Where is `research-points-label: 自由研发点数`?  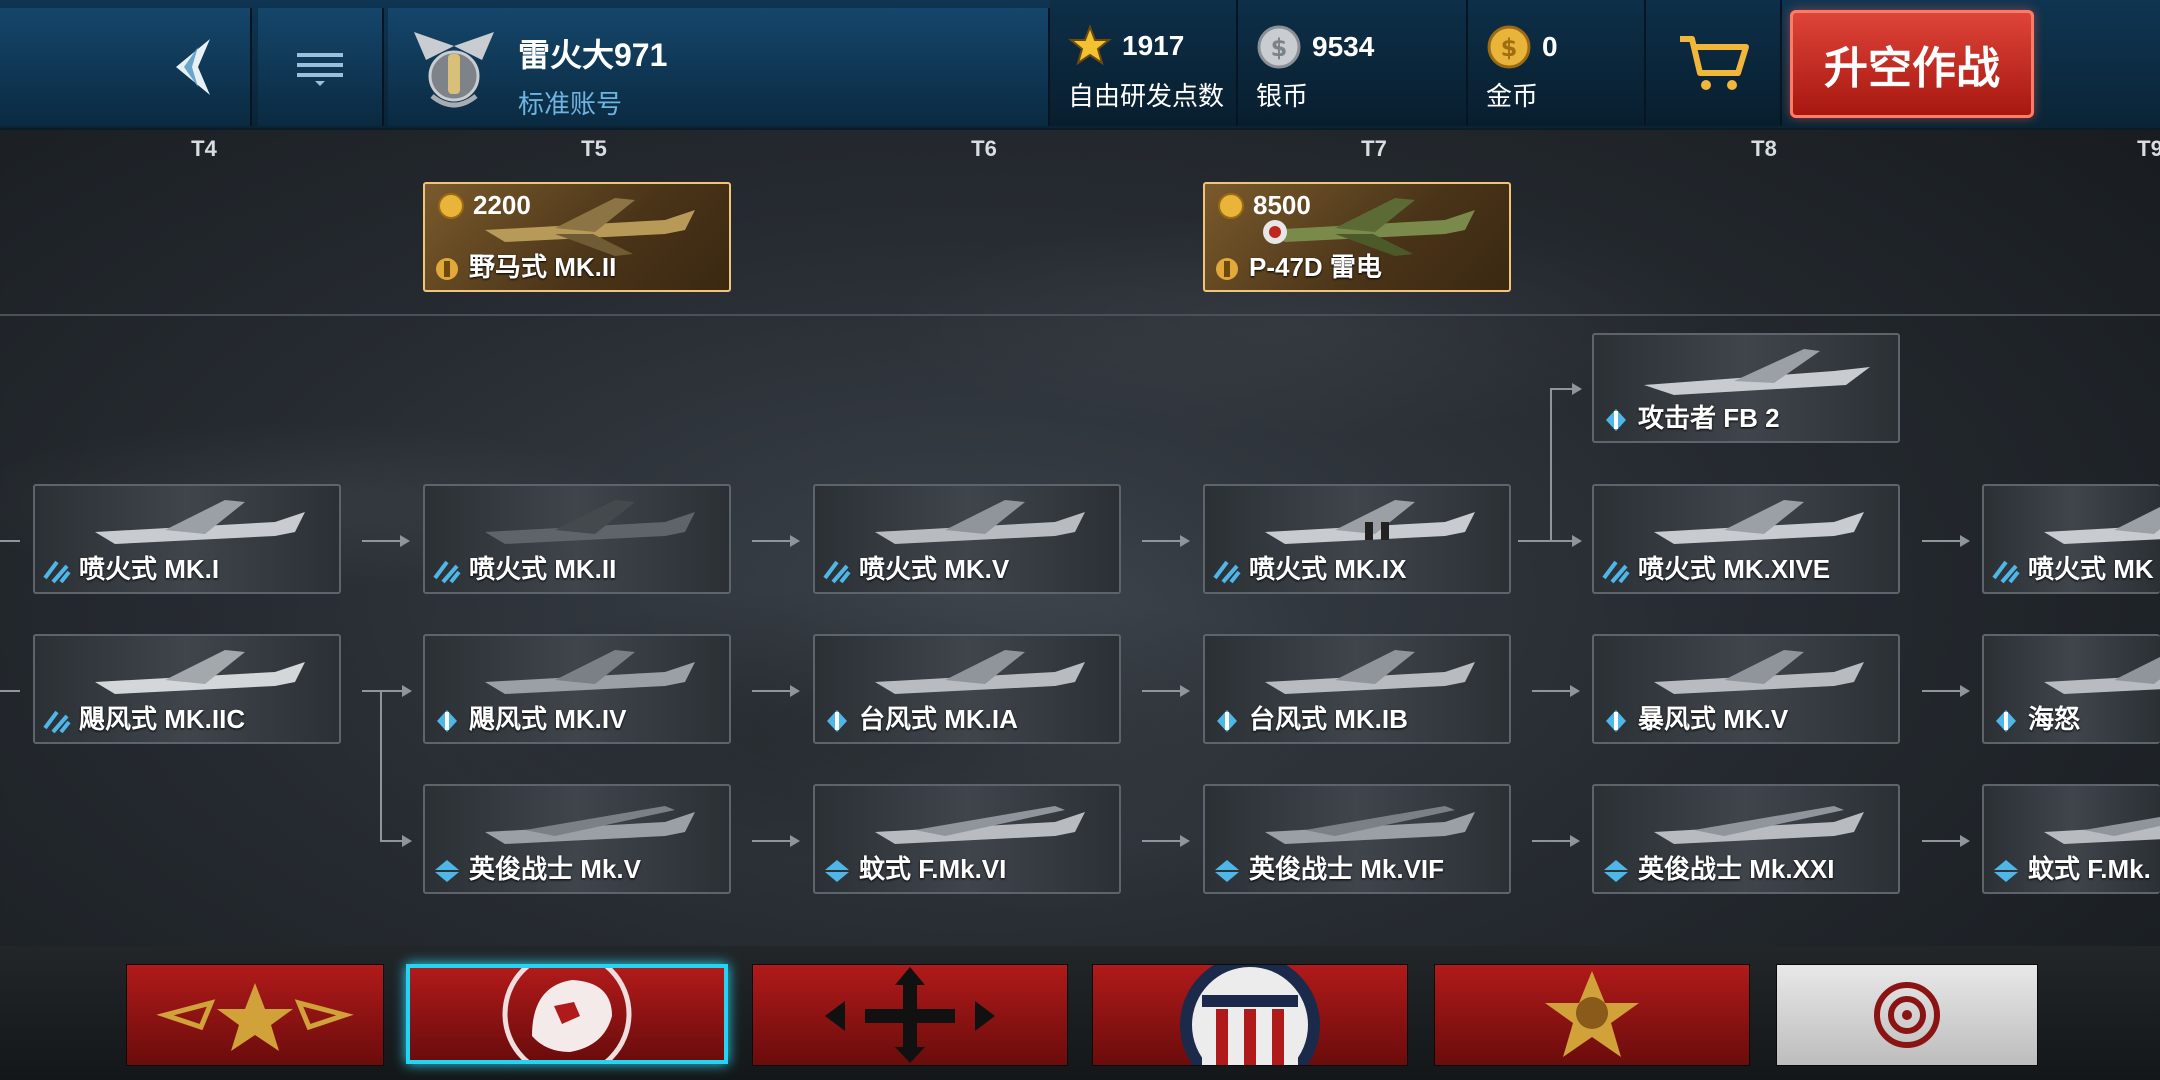 research-points-label: 自由研发点数 is located at coordinates (1146, 96).